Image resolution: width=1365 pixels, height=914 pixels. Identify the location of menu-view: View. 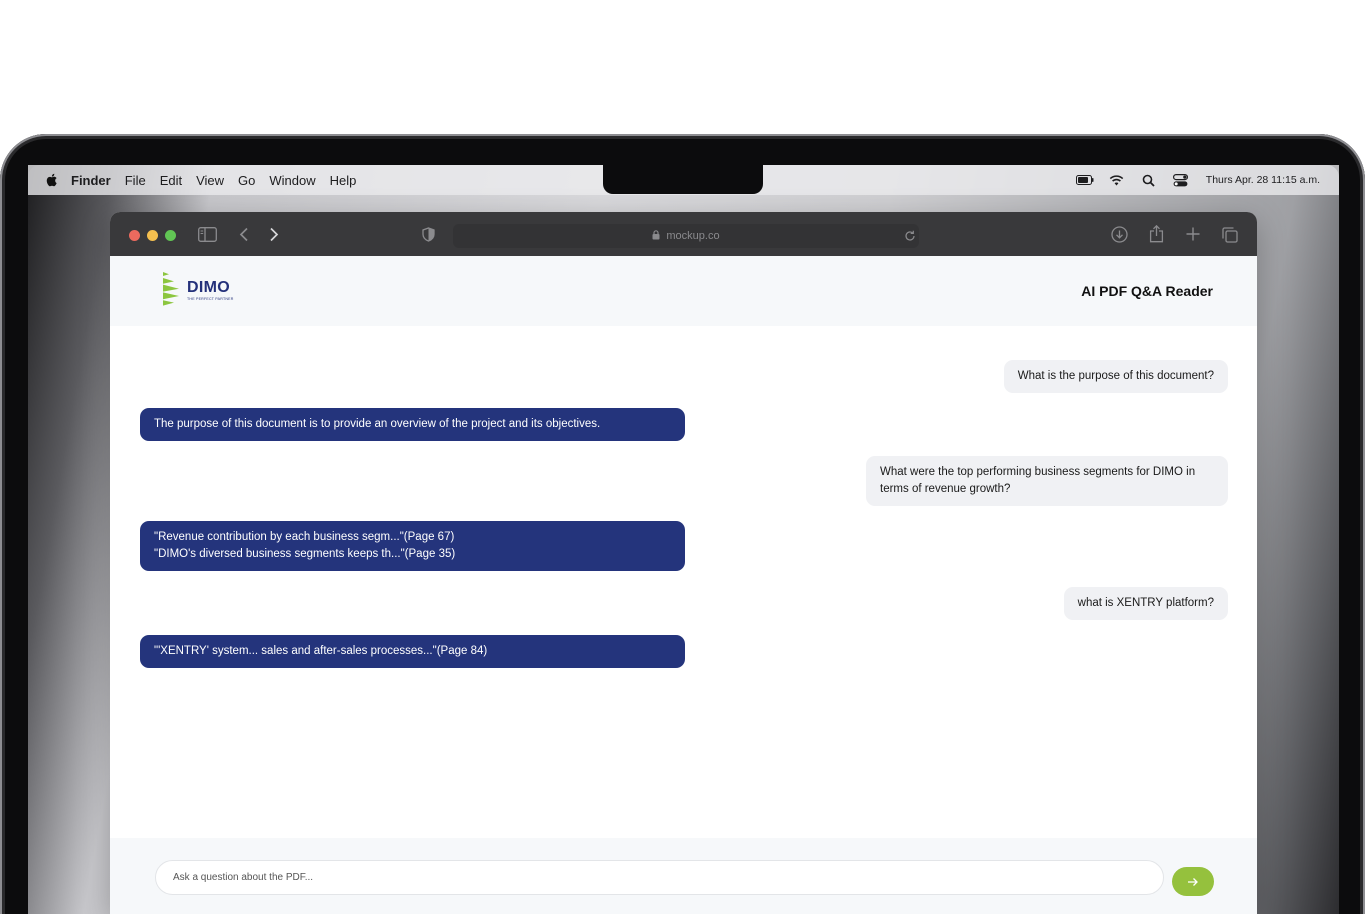
(210, 180).